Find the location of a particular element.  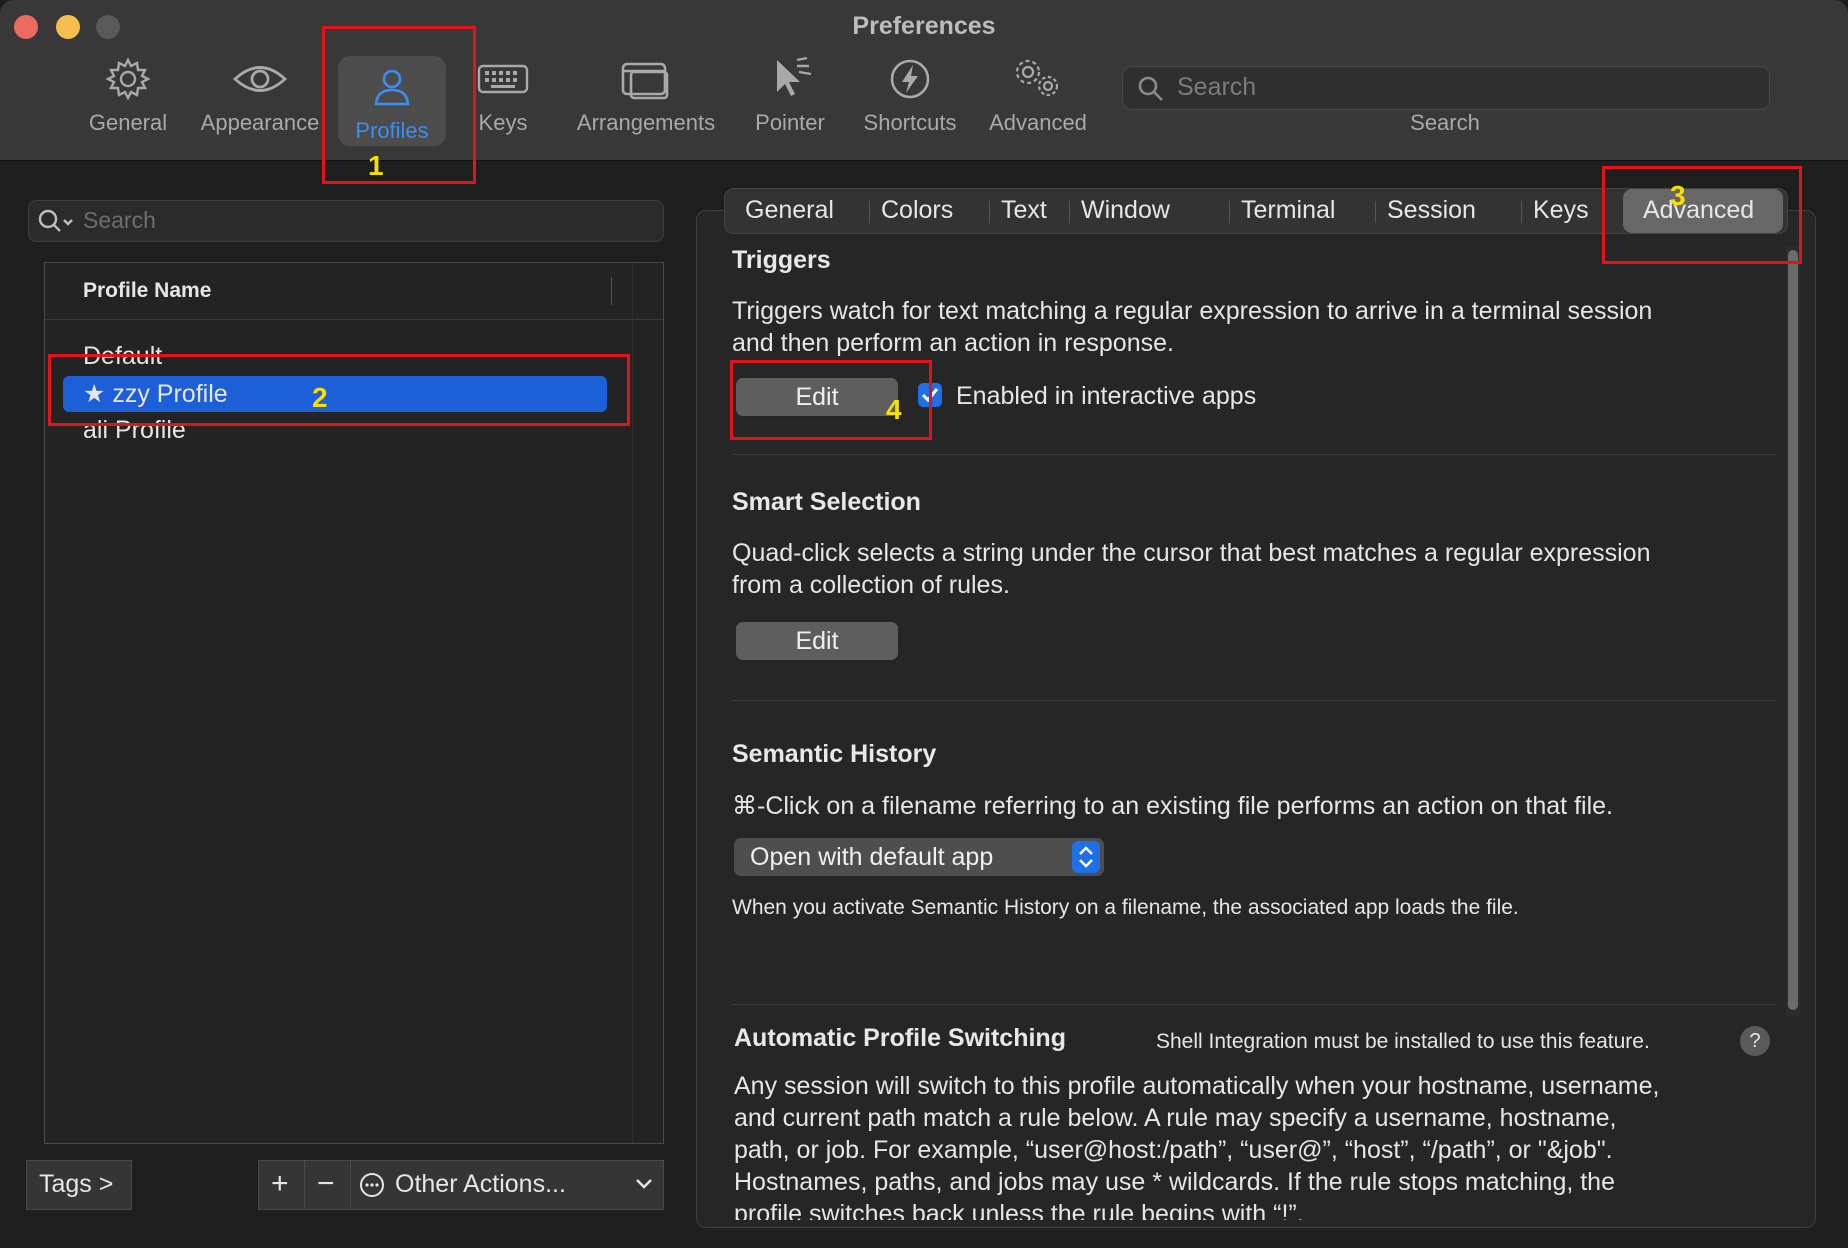

smart-selection-title: Smart Selection is located at coordinates (826, 502).